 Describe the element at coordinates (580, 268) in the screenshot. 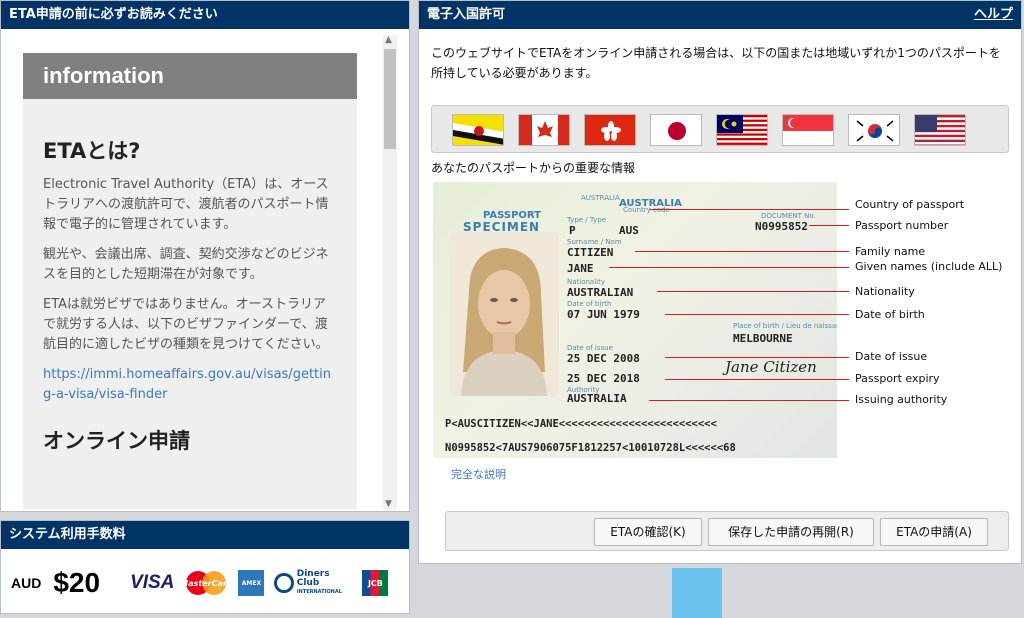

I see `passport-given-names: JANE` at that location.